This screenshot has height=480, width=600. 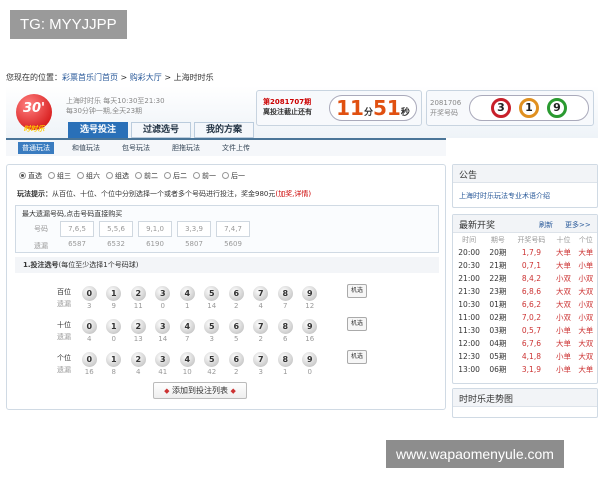 What do you see at coordinates (293, 194) in the screenshot?
I see `bonus-link: (加奖,详情)` at bounding box center [293, 194].